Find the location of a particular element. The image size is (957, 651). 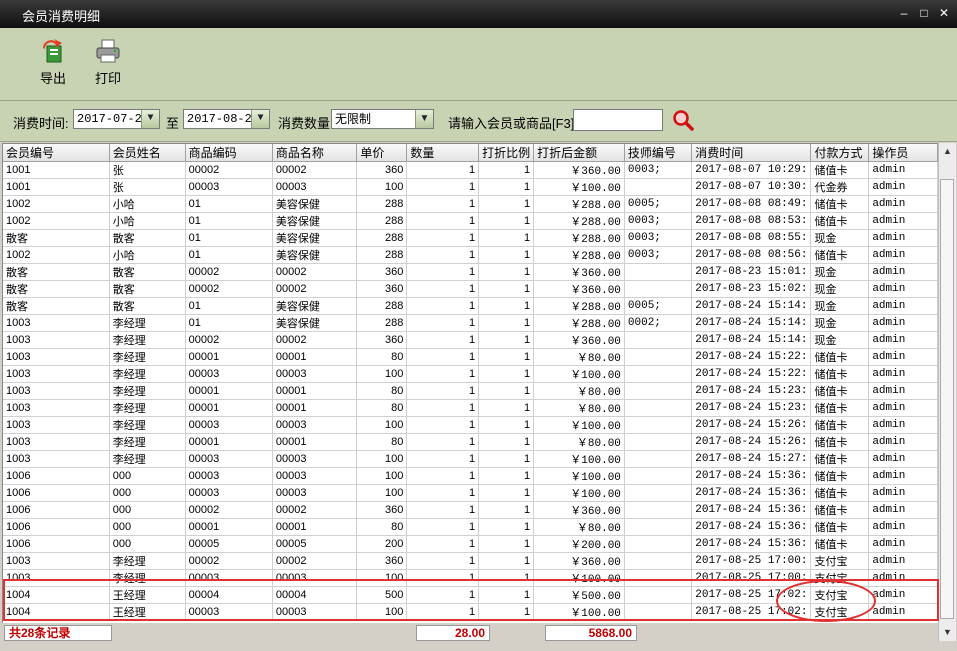

search-input is located at coordinates (618, 120).